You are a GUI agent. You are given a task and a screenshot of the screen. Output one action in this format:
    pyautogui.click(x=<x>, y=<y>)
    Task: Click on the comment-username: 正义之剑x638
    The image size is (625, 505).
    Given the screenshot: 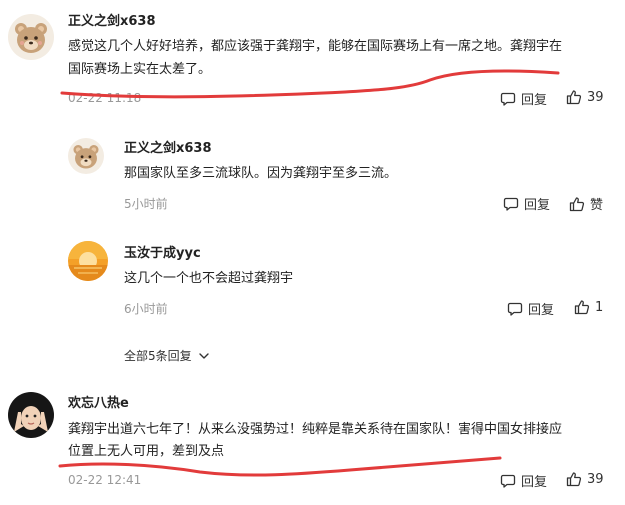 What is the action you would take?
    pyautogui.click(x=112, y=19)
    